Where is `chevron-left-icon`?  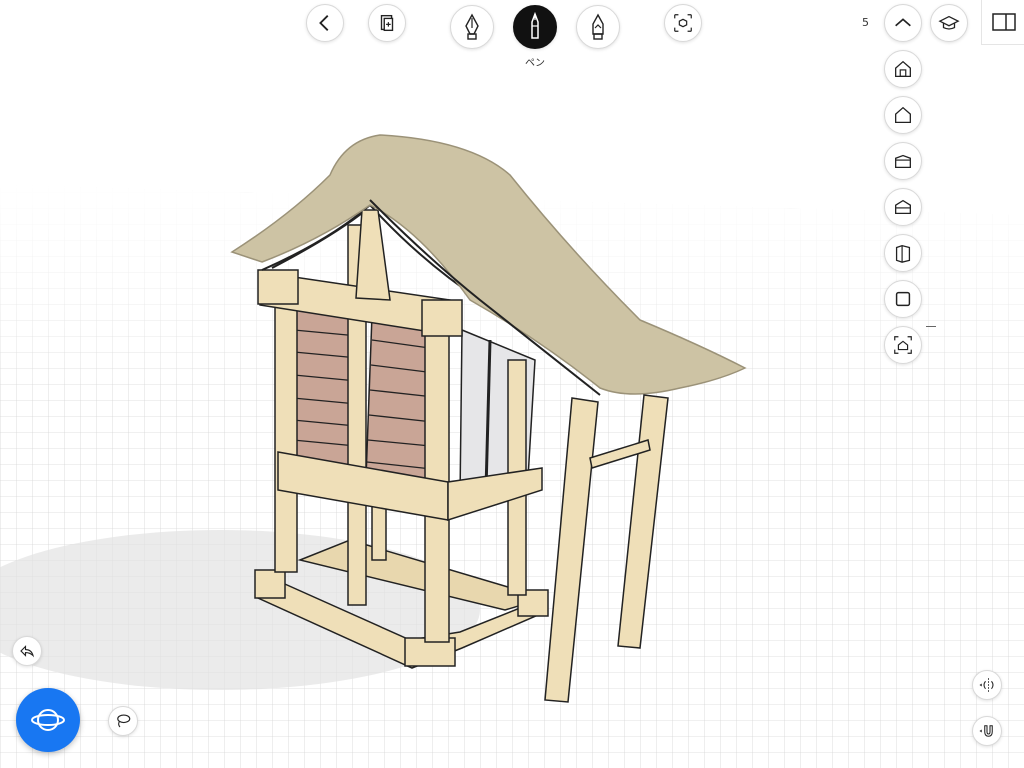 chevron-left-icon is located at coordinates (324, 23).